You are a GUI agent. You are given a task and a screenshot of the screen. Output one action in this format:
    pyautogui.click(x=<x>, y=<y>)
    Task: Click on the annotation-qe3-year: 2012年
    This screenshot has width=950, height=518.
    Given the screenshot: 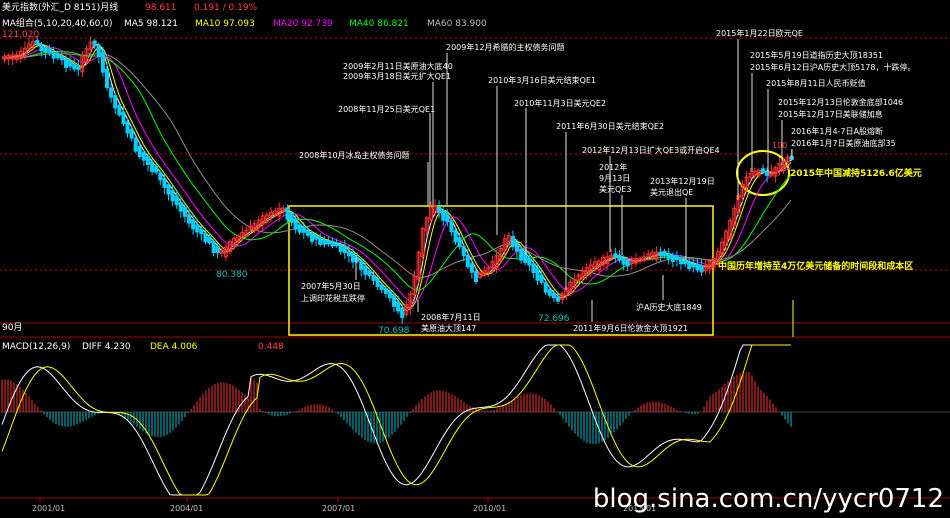 What is the action you would take?
    pyautogui.click(x=613, y=167)
    